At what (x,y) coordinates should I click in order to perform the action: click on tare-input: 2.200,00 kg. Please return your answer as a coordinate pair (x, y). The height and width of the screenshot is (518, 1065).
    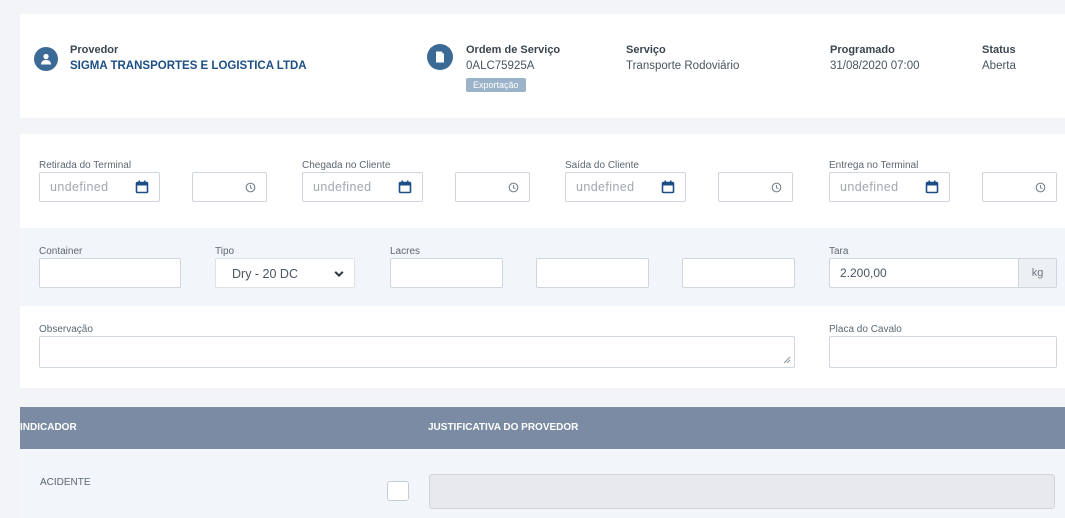
    Looking at the image, I should click on (943, 273).